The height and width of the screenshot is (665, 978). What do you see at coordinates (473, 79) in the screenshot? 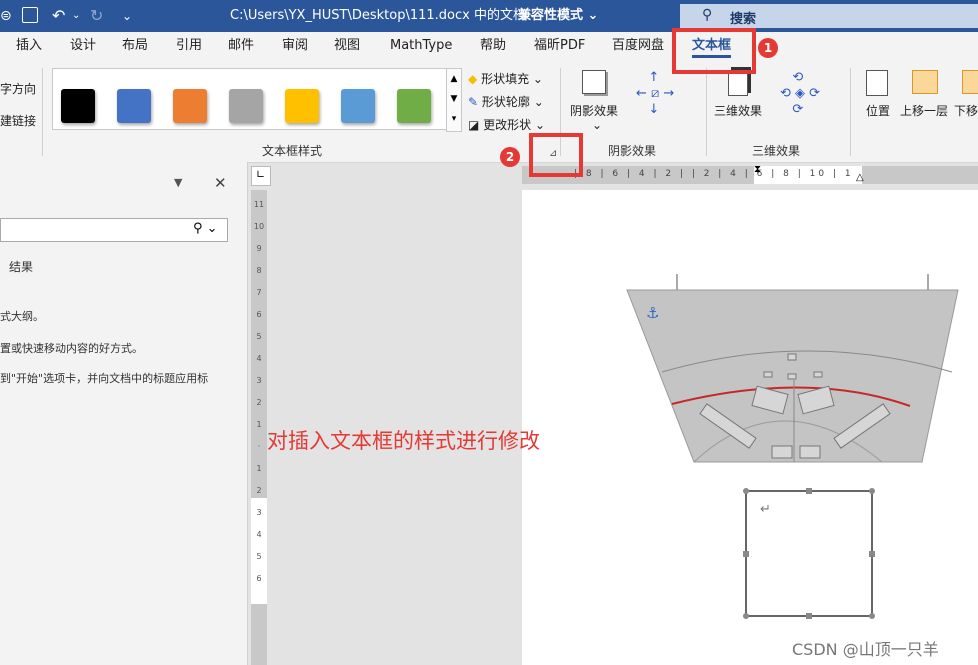
I see `paint-bucket-icon: ◆` at bounding box center [473, 79].